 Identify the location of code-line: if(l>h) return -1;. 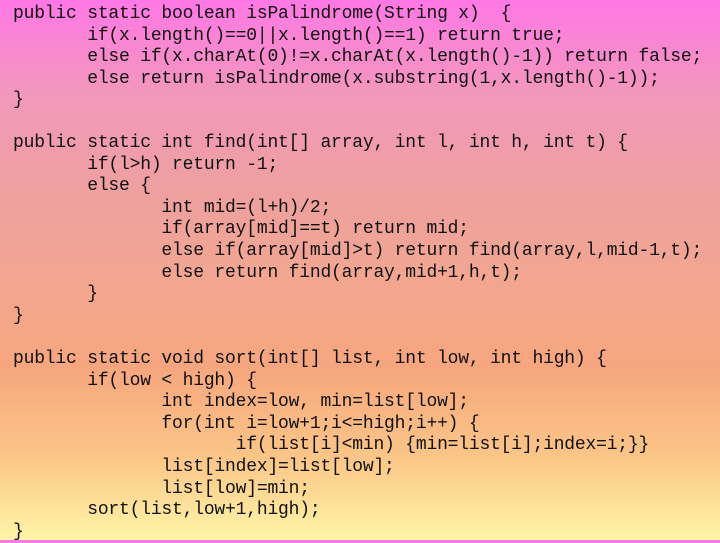
(146, 164).